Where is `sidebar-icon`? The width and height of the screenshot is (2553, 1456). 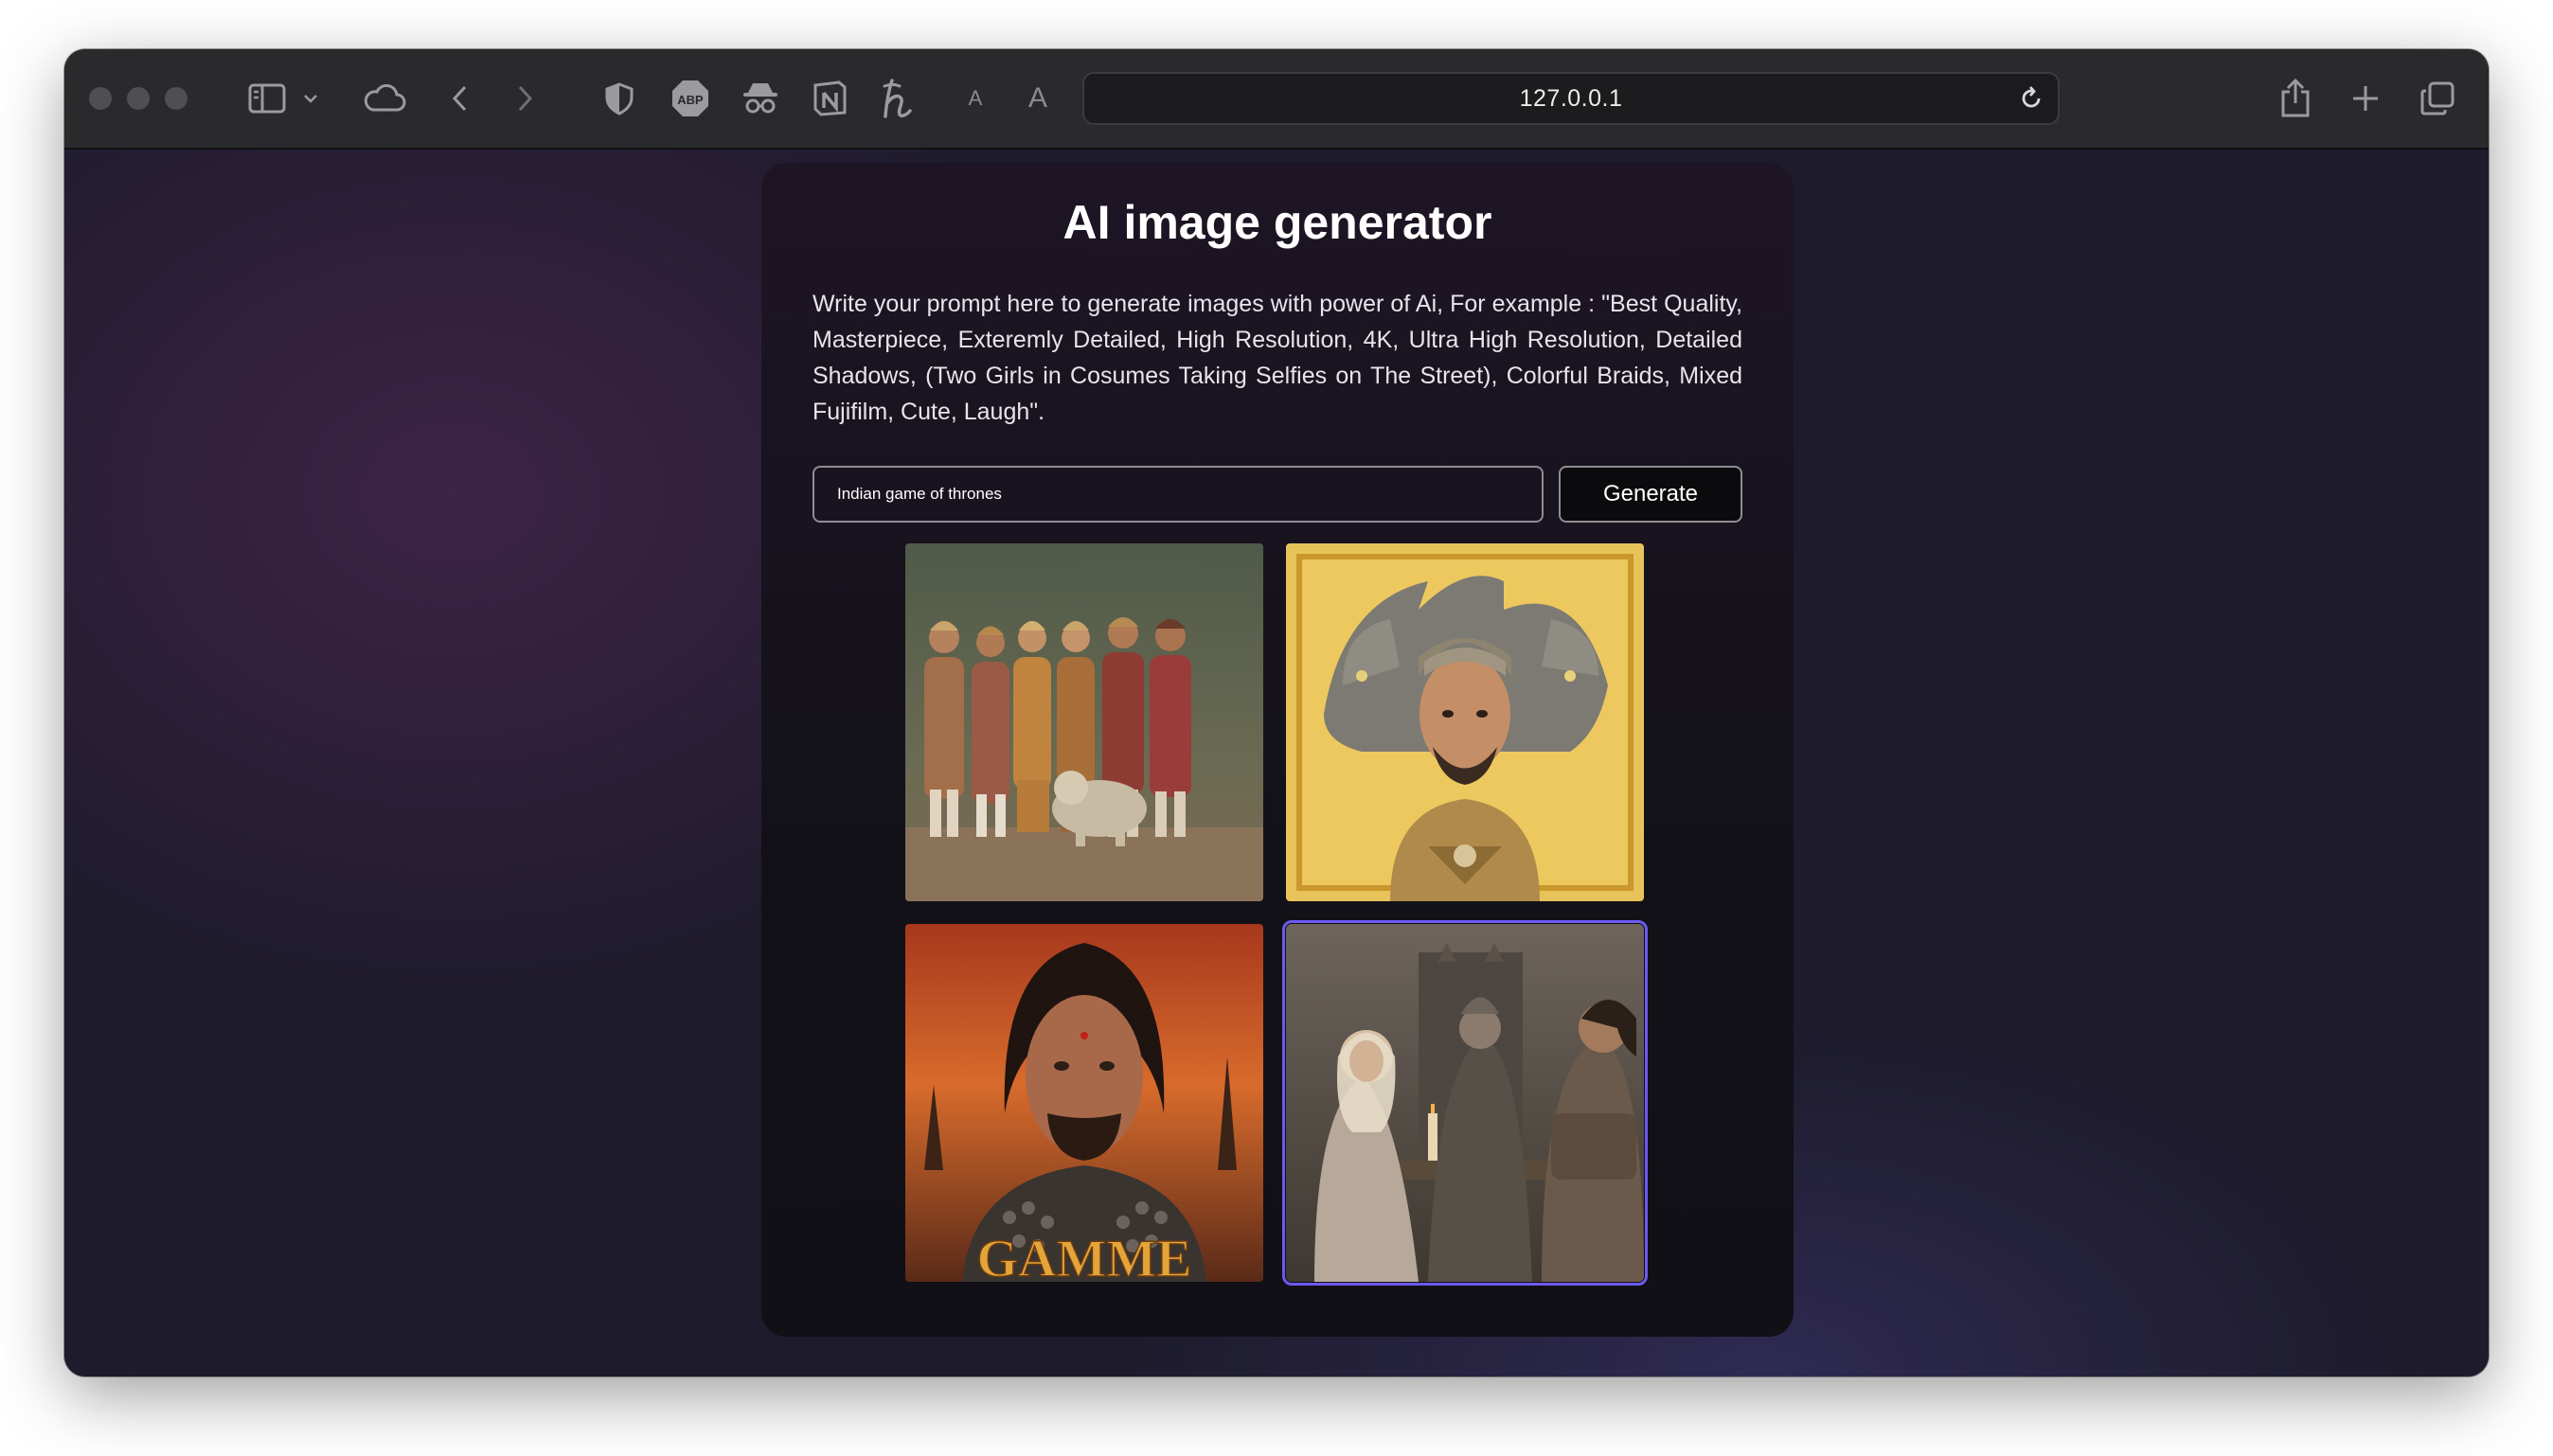
sidebar-icon is located at coordinates (267, 99).